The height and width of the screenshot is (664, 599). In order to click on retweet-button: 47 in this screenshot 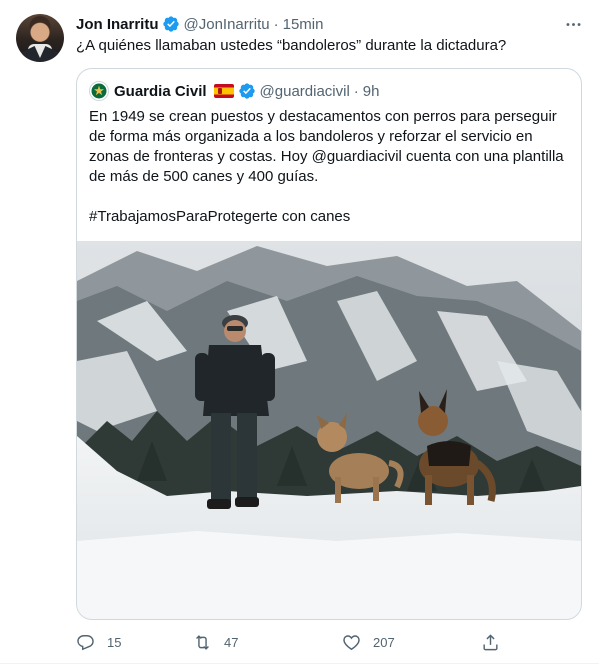, I will do `click(215, 642)`.